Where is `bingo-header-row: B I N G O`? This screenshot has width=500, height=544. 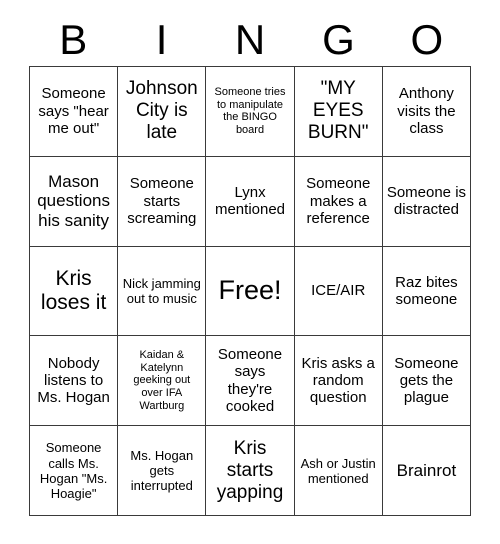
bingo-header-row: B I N G O is located at coordinates (250, 40).